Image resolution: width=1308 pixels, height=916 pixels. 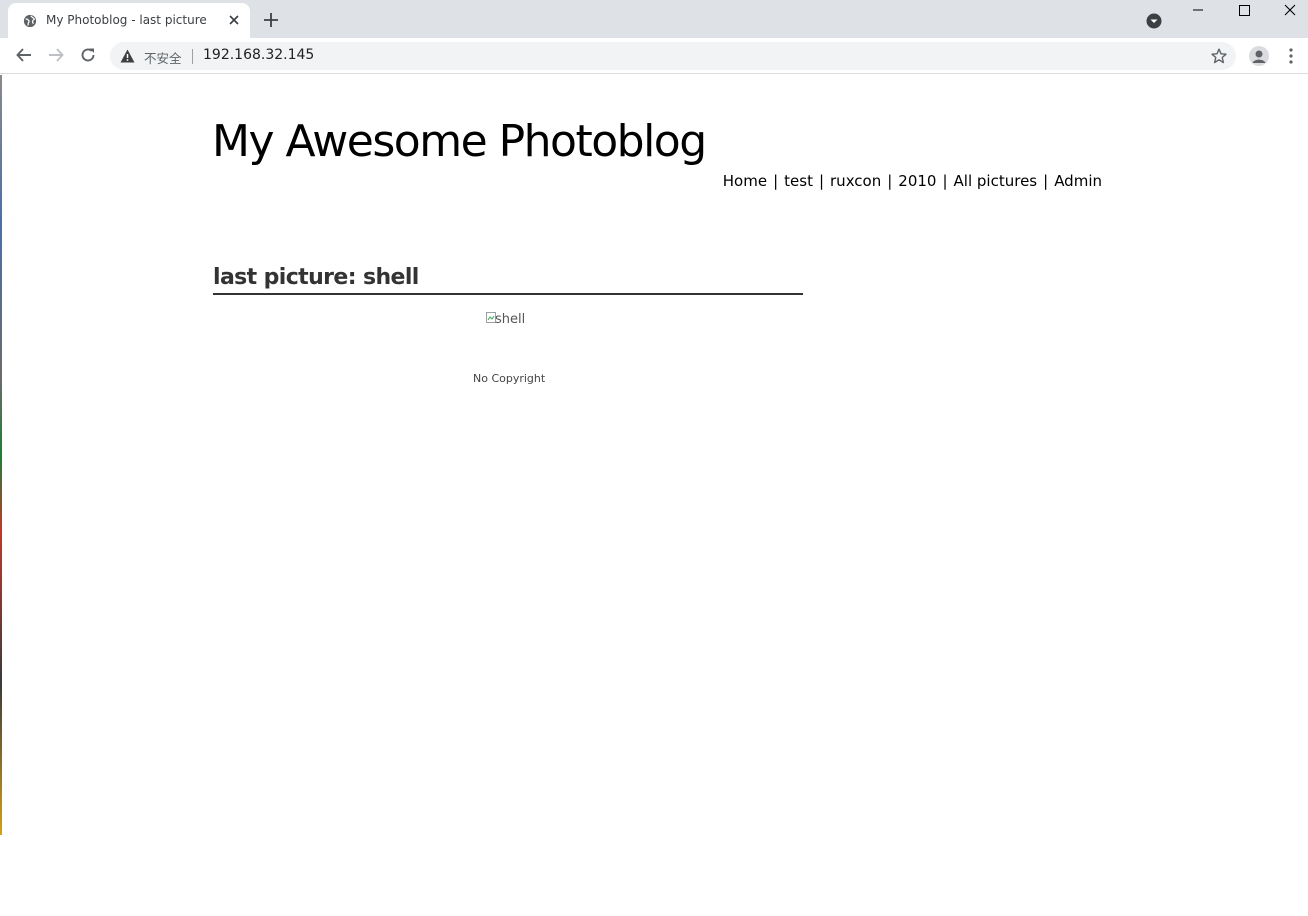 What do you see at coordinates (459, 141) in the screenshot?
I see `site-title: My Awesome Photoblog` at bounding box center [459, 141].